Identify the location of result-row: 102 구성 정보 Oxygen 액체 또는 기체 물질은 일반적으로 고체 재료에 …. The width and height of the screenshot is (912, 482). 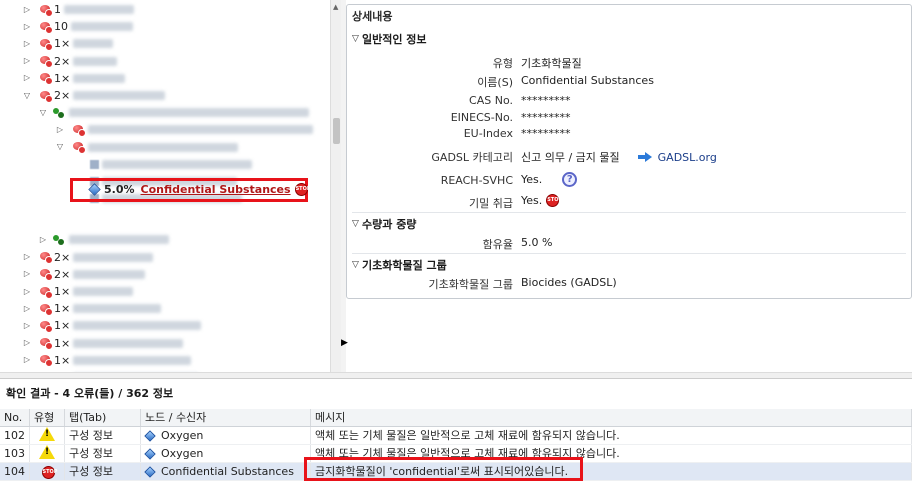
(456, 435).